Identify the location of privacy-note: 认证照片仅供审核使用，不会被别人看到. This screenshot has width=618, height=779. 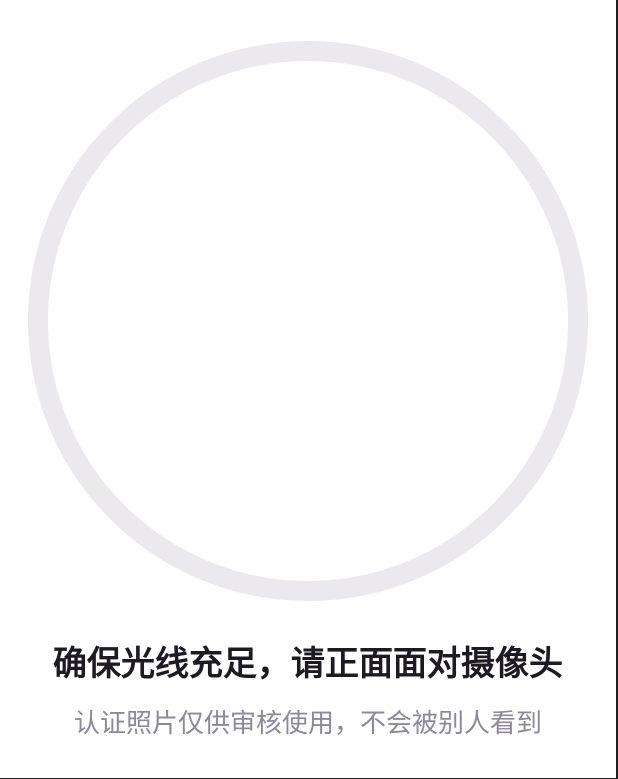
(307, 724).